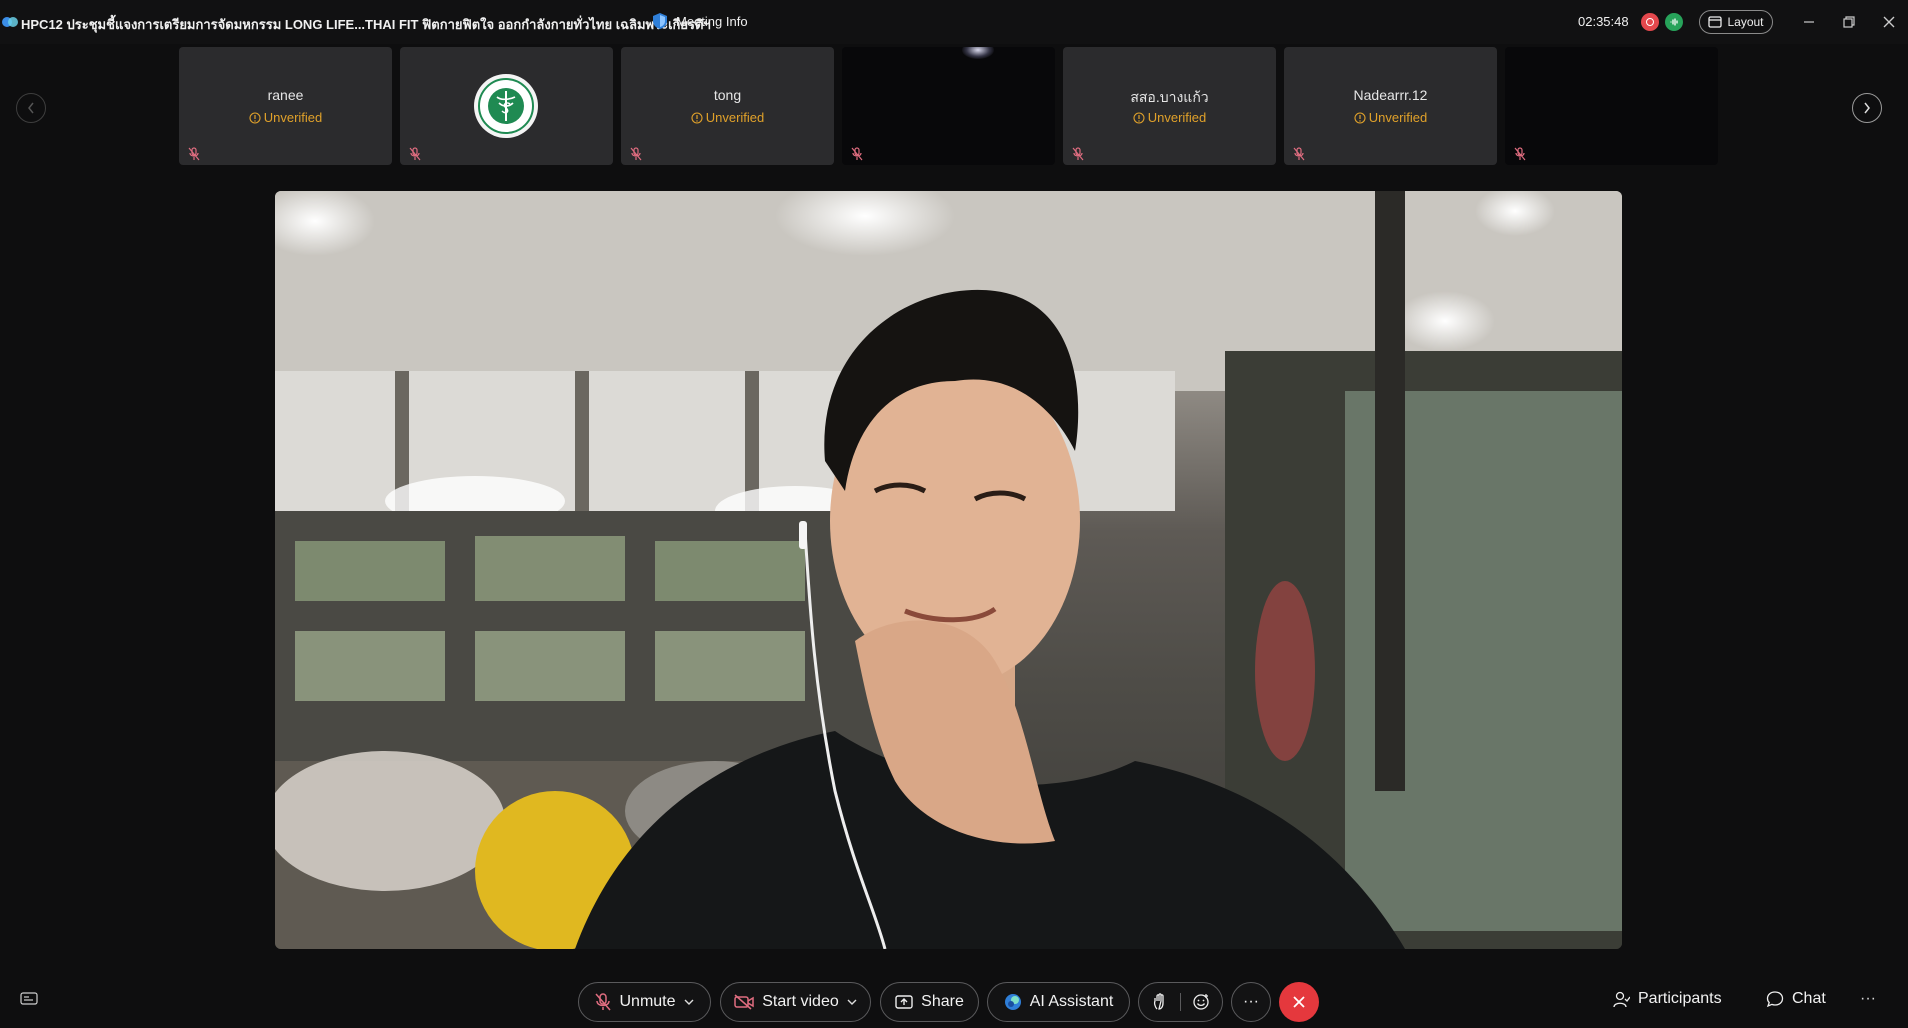  What do you see at coordinates (1390, 106) in the screenshot?
I see `participant-tile: Nadearrr.12 Unverified` at bounding box center [1390, 106].